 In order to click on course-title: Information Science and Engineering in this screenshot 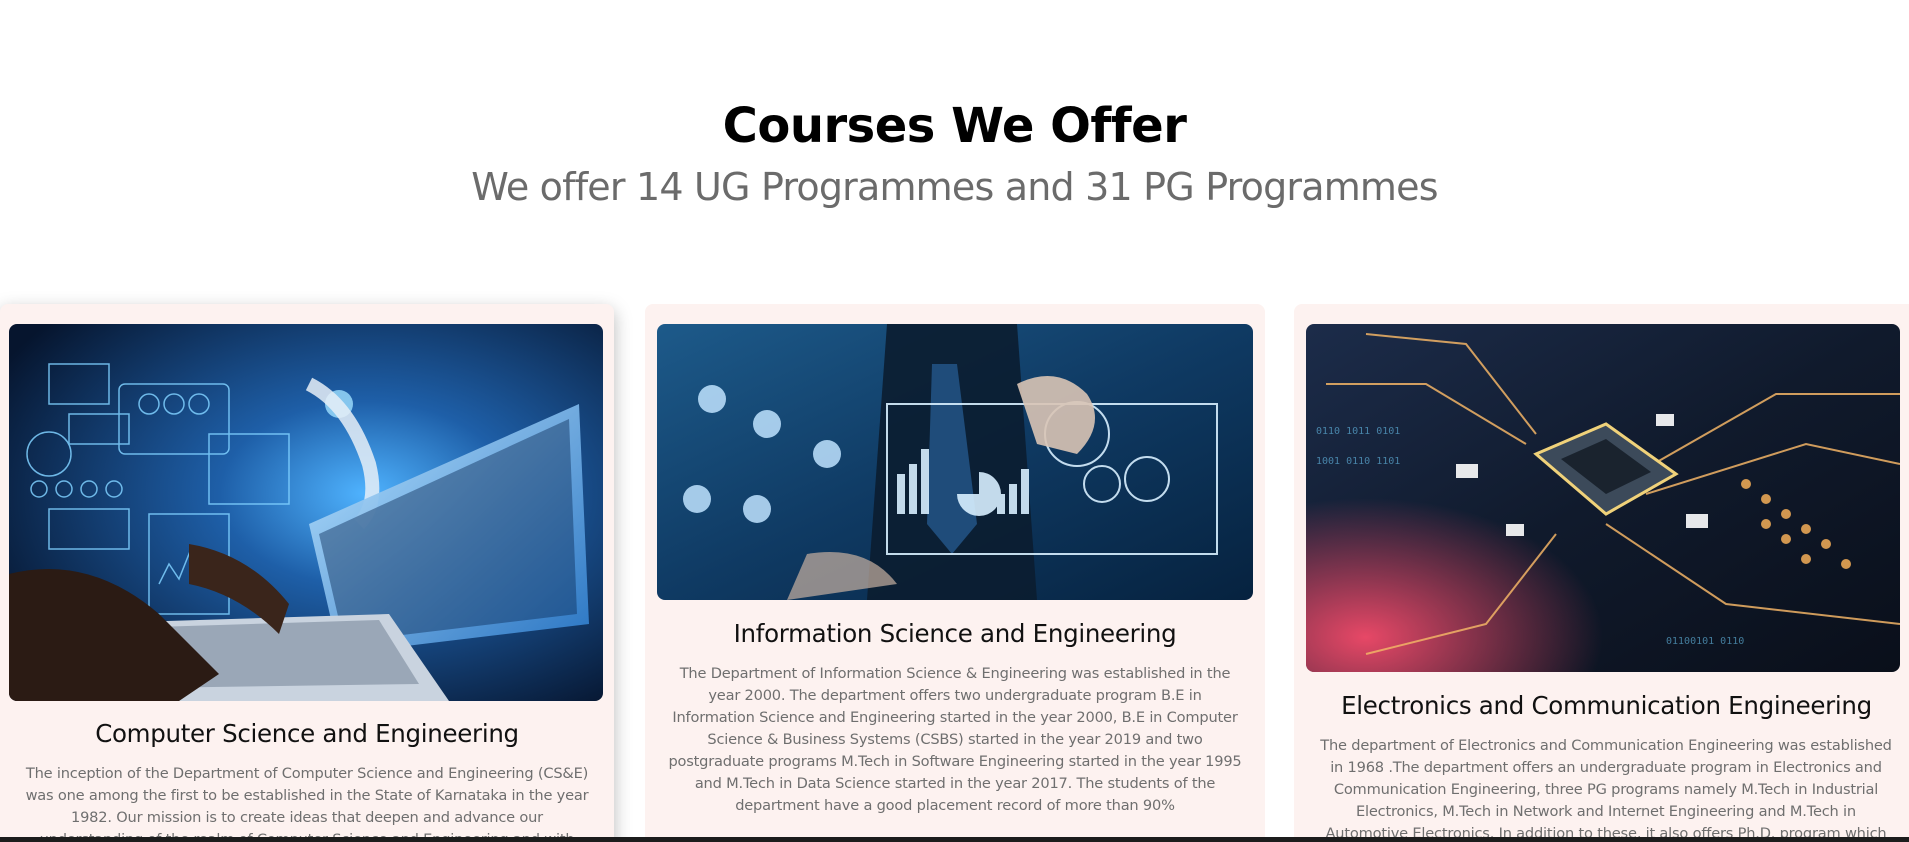, I will do `click(955, 634)`.